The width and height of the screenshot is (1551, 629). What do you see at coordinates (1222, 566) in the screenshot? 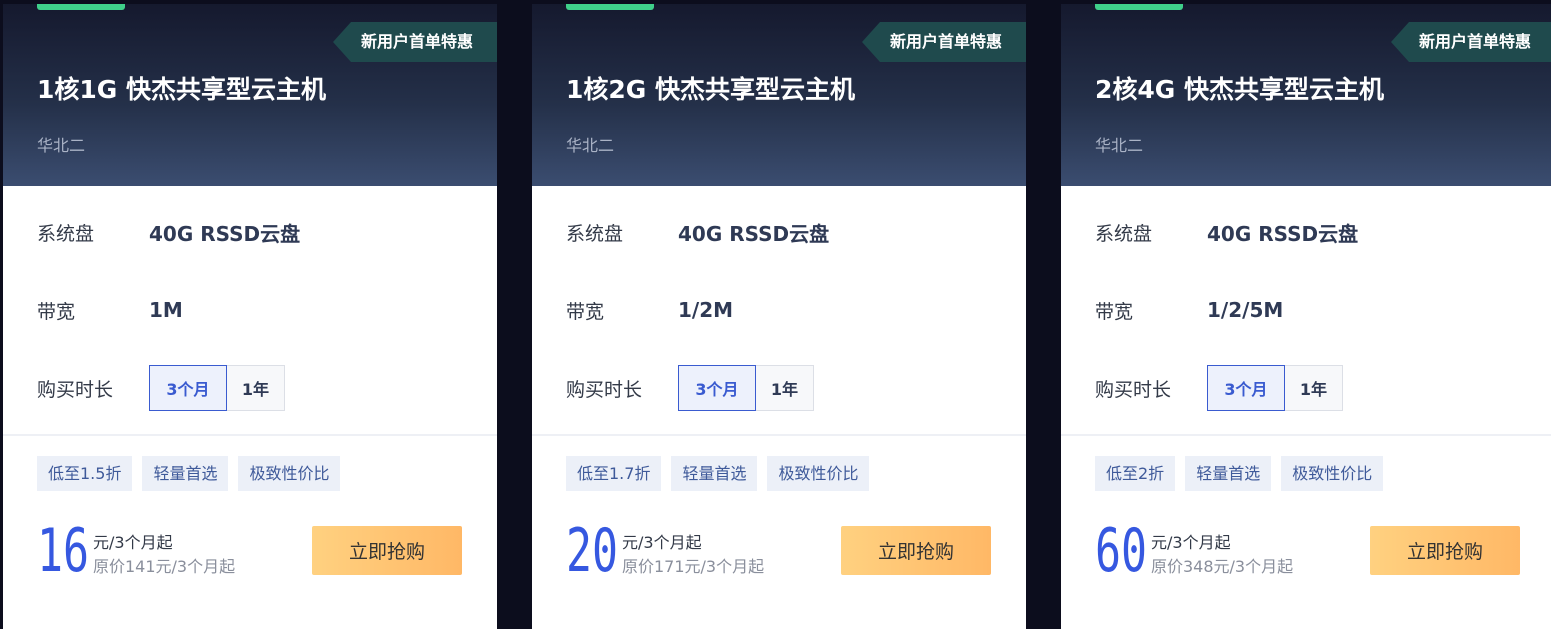
I see `original-price: 原价348元/3个月起` at bounding box center [1222, 566].